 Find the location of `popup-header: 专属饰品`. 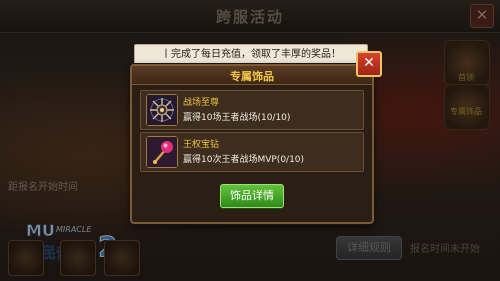

popup-header: 专属饰品 is located at coordinates (252, 75).